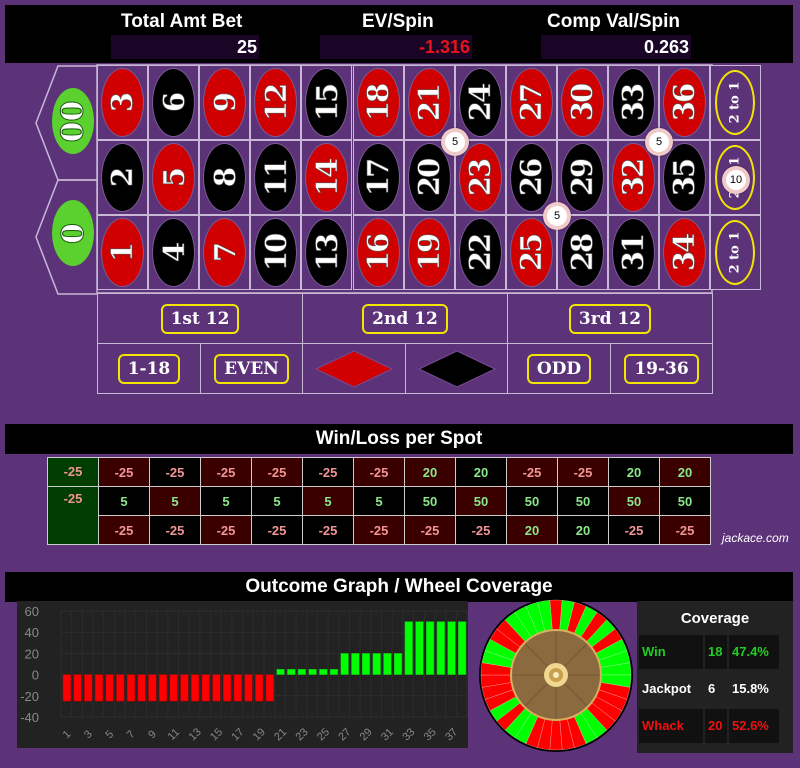 This screenshot has width=800, height=768. What do you see at coordinates (671, 689) in the screenshot?
I see `coverage-label: Jackpot` at bounding box center [671, 689].